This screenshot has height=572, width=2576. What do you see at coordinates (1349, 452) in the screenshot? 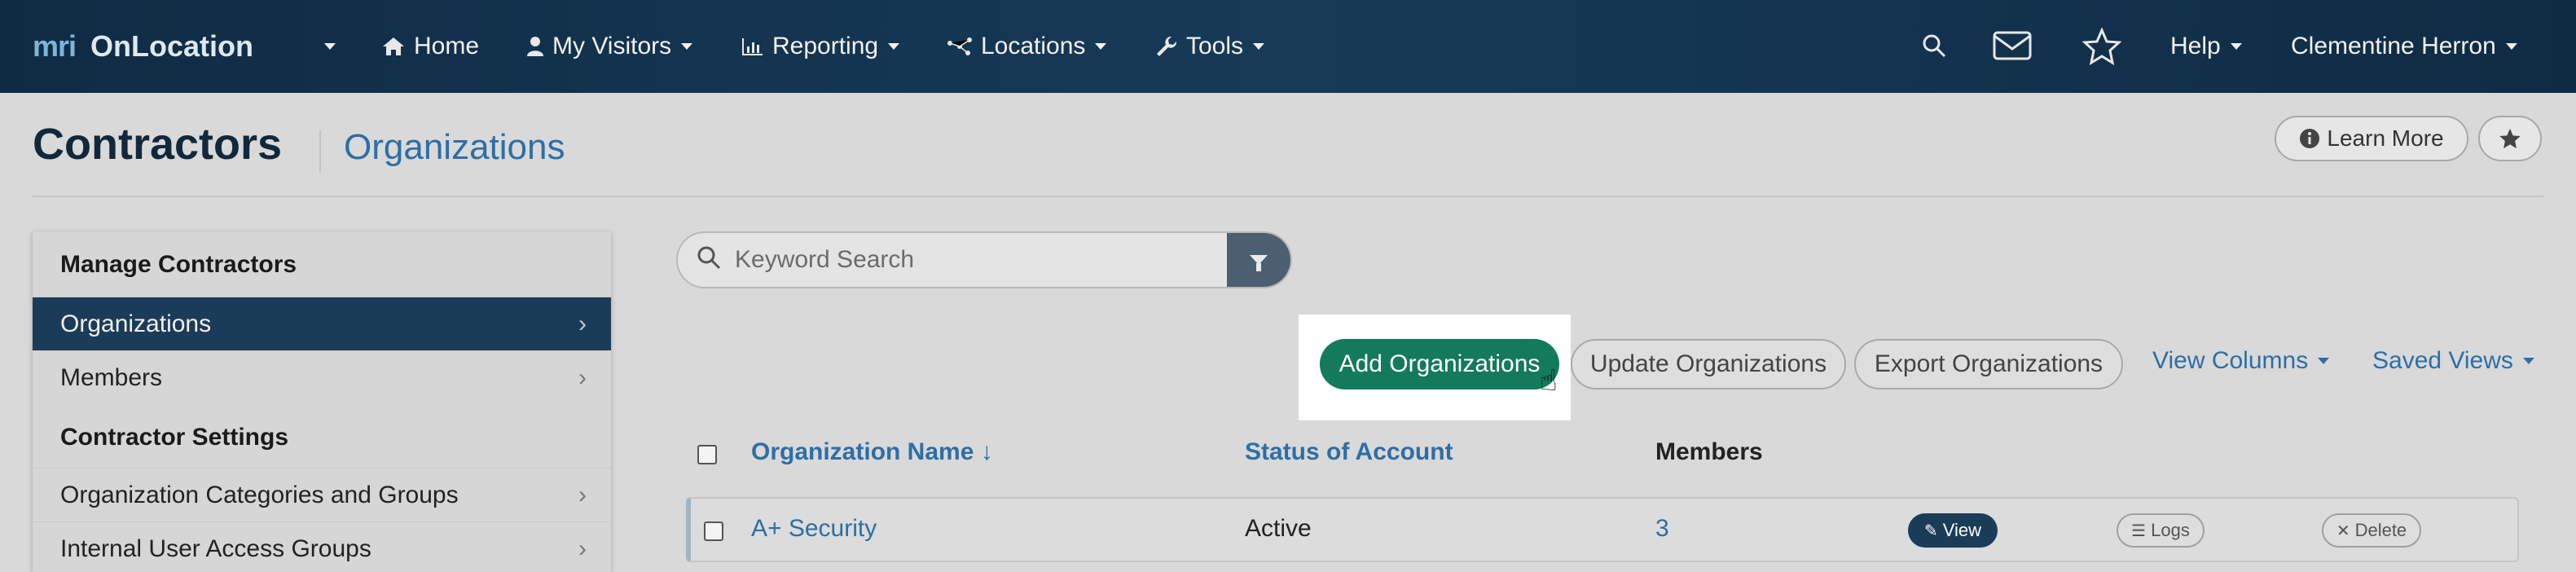
I see `column-status-of-account: Status of Account` at bounding box center [1349, 452].